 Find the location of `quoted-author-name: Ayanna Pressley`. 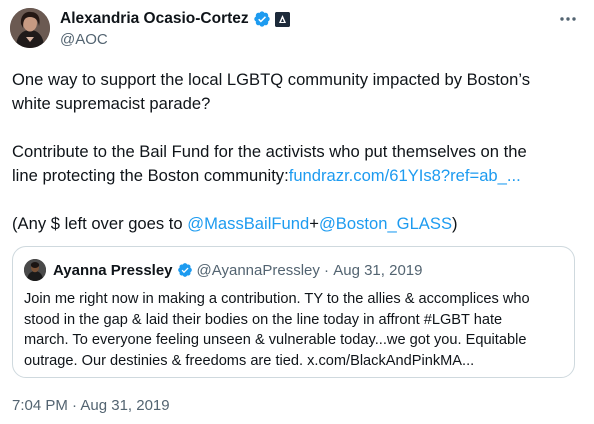

quoted-author-name: Ayanna Pressley is located at coordinates (113, 270).